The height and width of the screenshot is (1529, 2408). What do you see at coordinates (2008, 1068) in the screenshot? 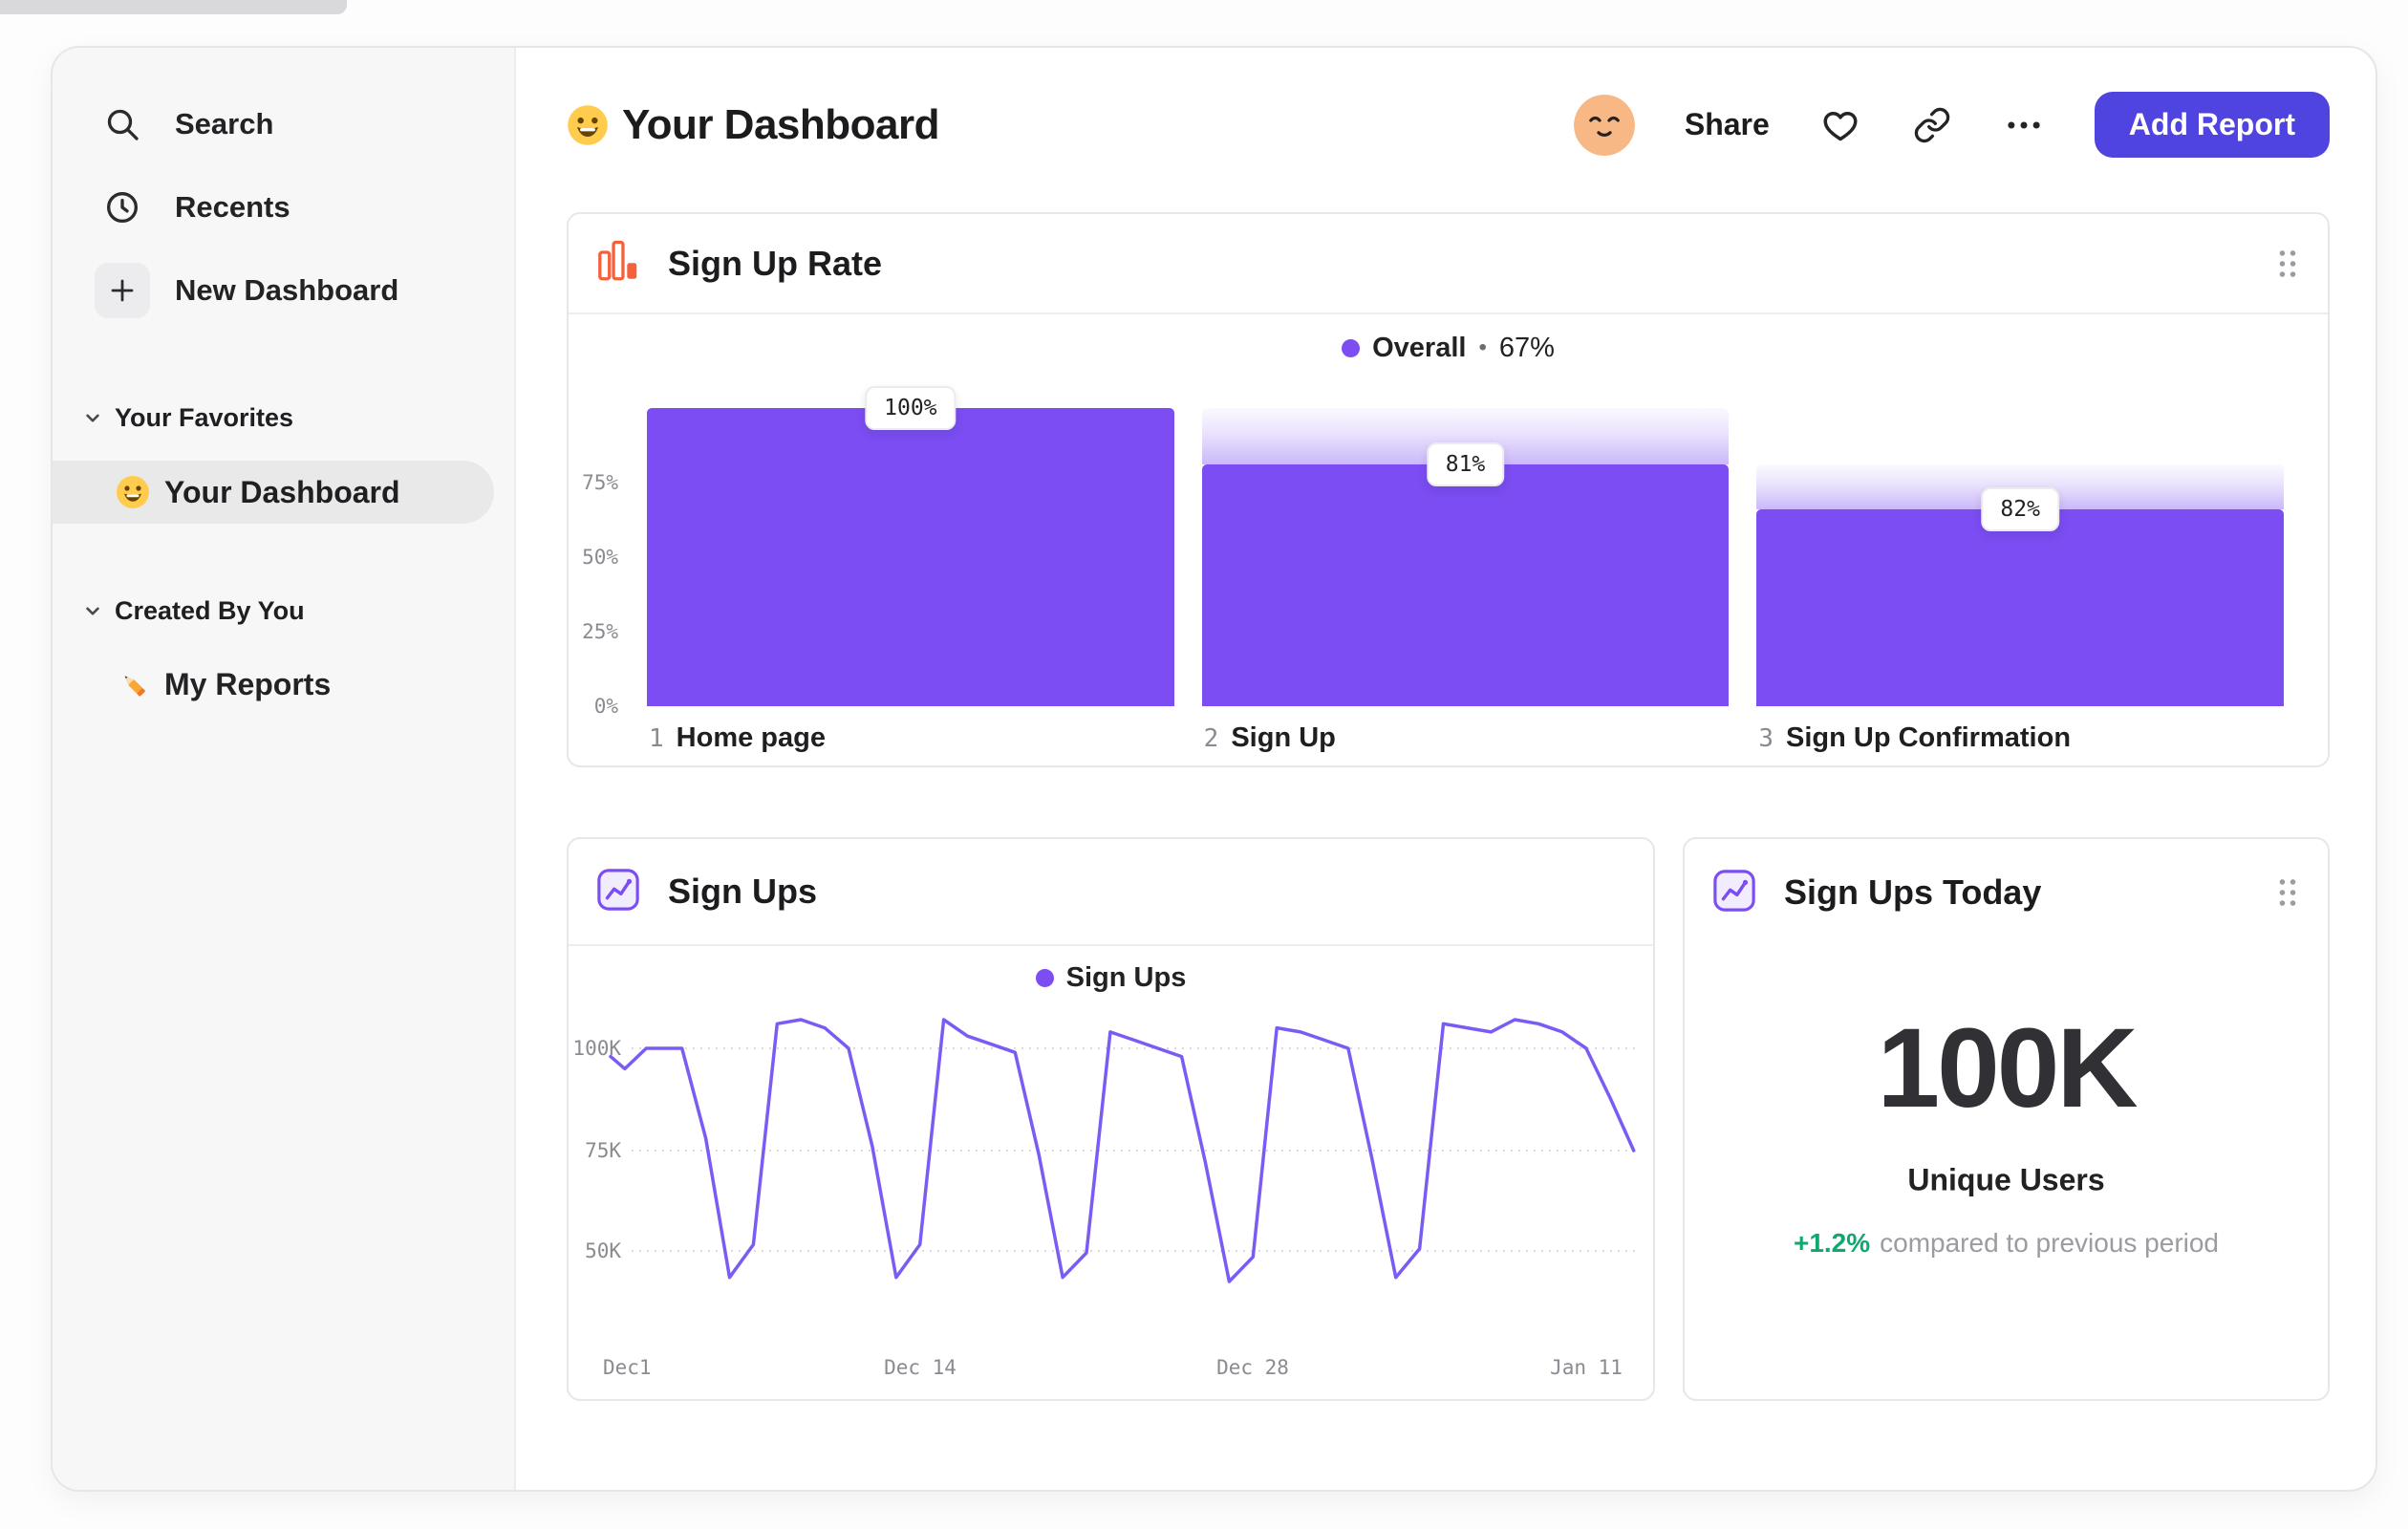
I see `metric-value: 100K` at bounding box center [2008, 1068].